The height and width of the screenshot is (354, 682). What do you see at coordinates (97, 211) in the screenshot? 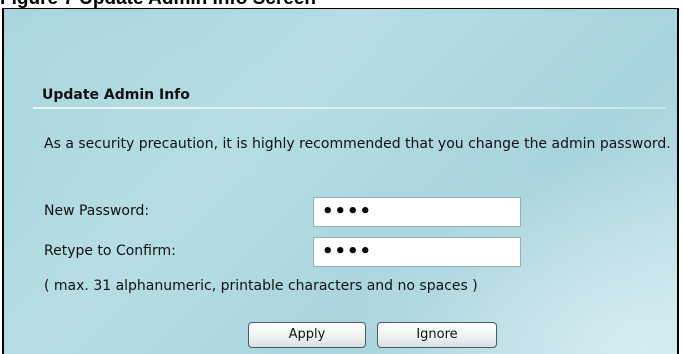
I see `new-password-label: New Password:` at bounding box center [97, 211].